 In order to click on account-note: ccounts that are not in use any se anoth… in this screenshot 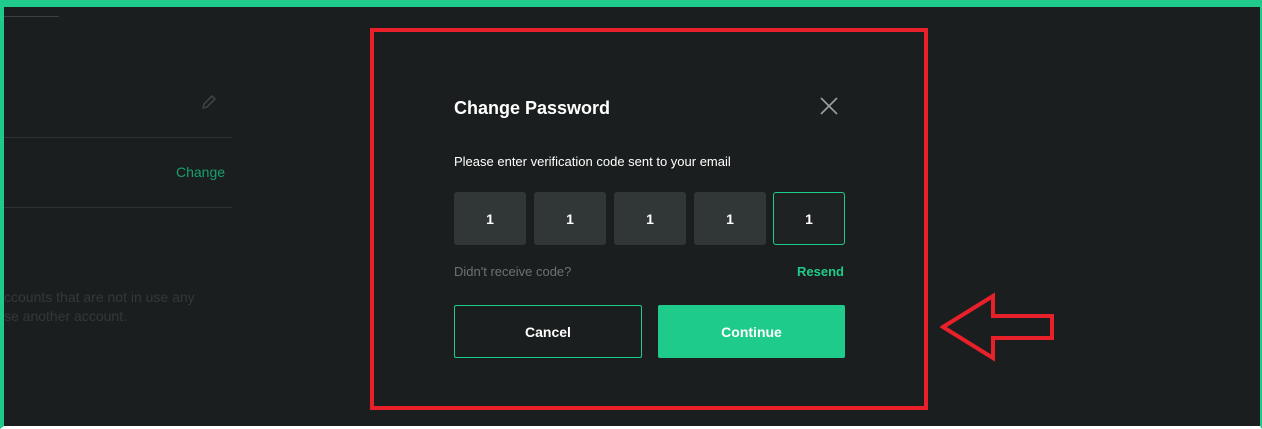, I will do `click(124, 307)`.